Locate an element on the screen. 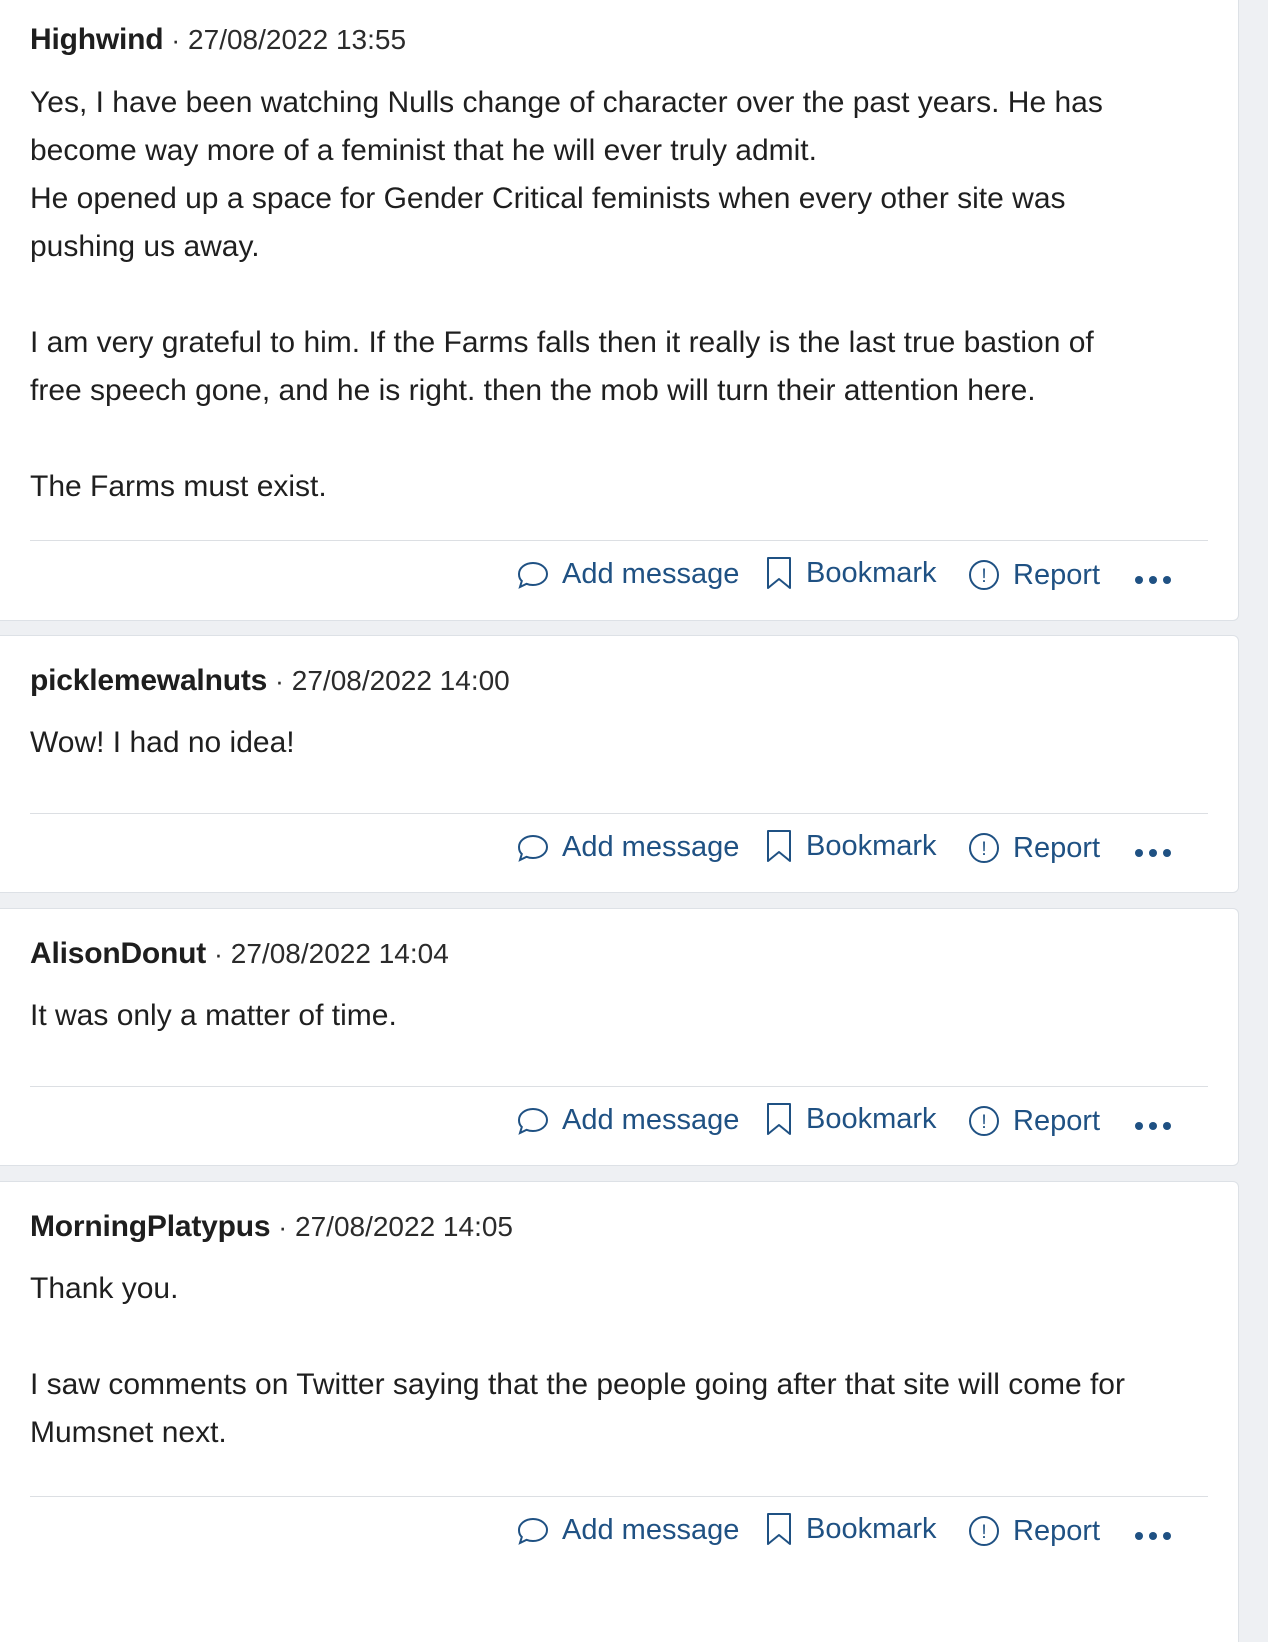  author-name: Highwind is located at coordinates (97, 40).